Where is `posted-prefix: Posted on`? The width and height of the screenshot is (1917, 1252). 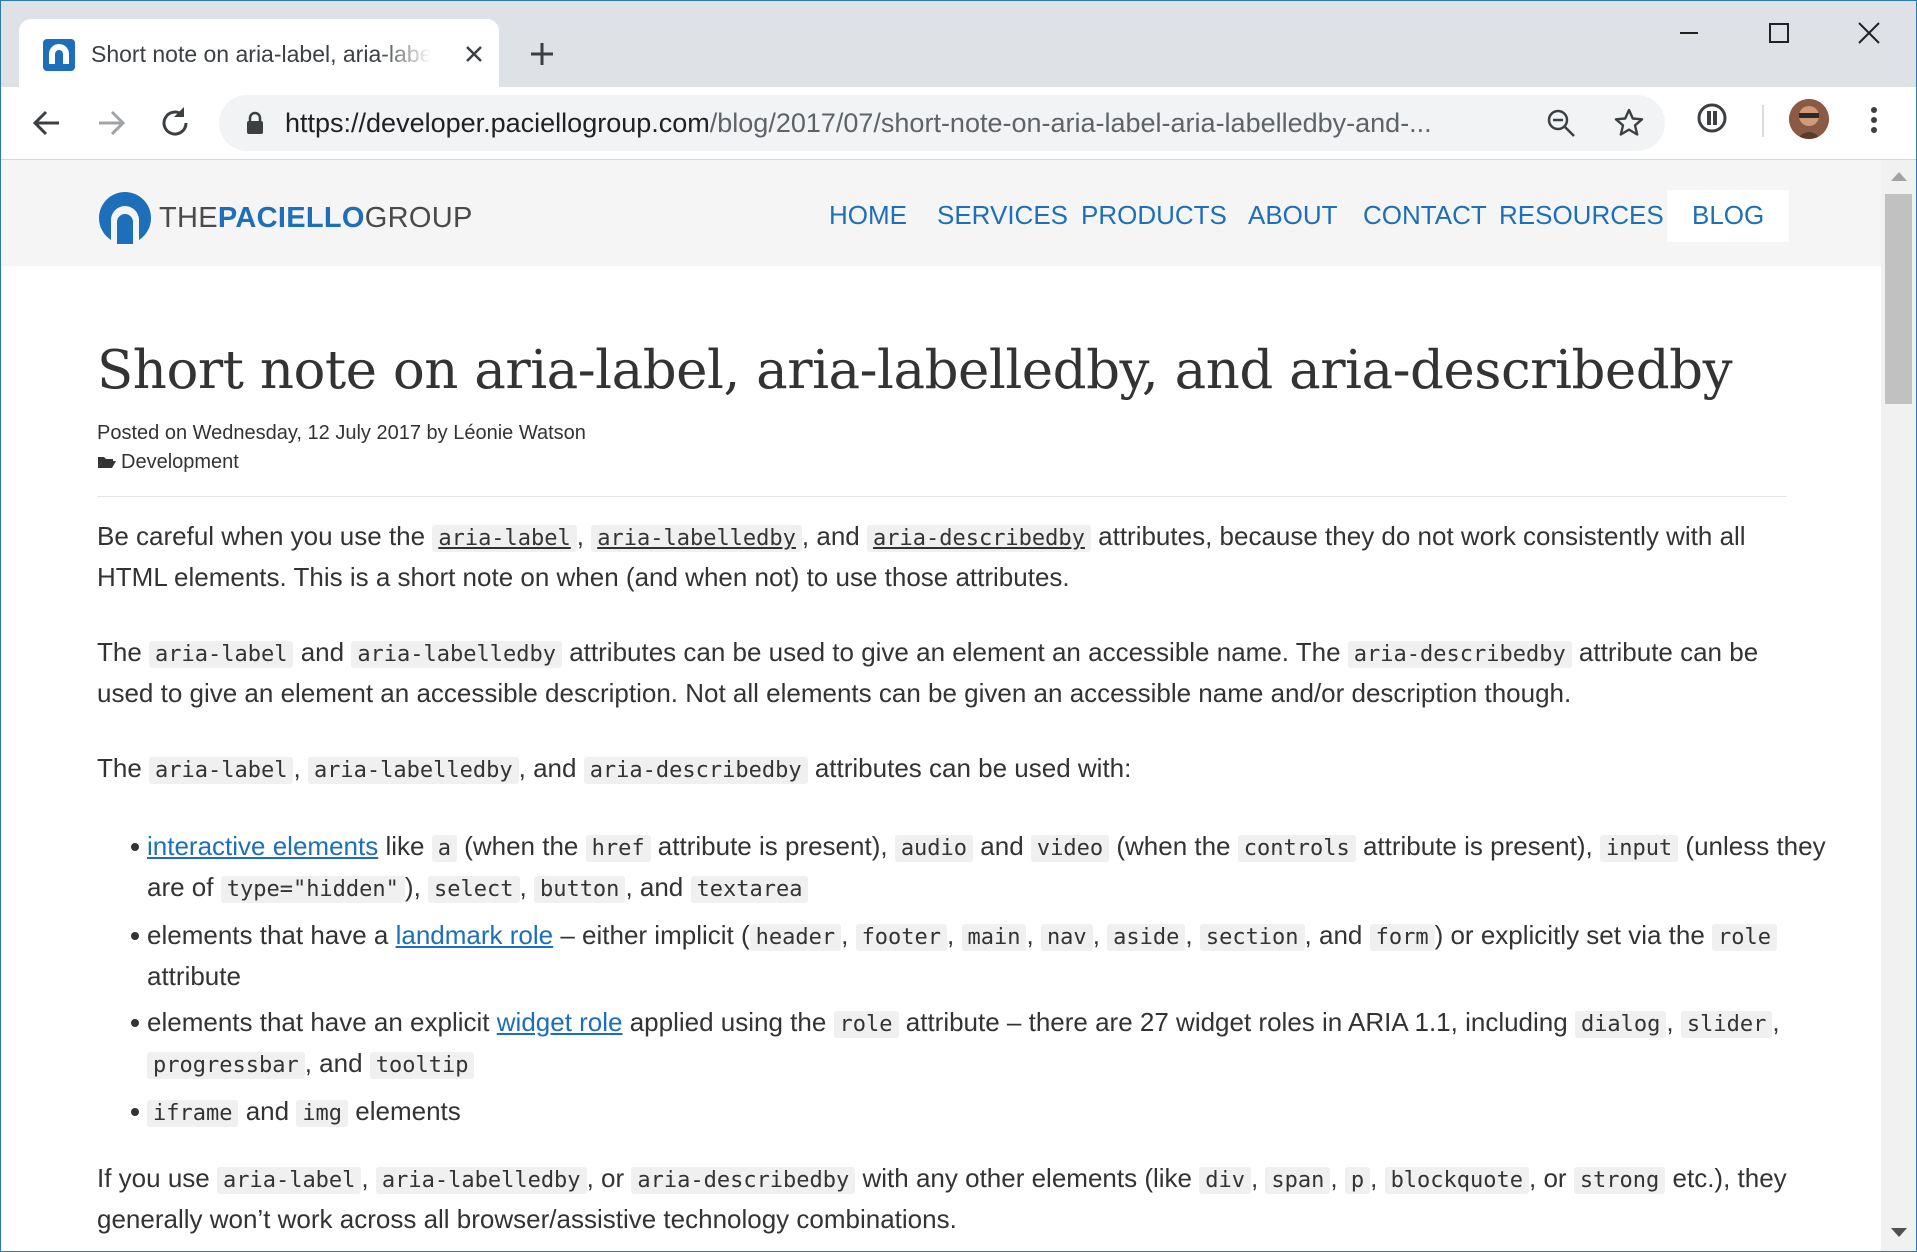 posted-prefix: Posted on is located at coordinates (142, 433).